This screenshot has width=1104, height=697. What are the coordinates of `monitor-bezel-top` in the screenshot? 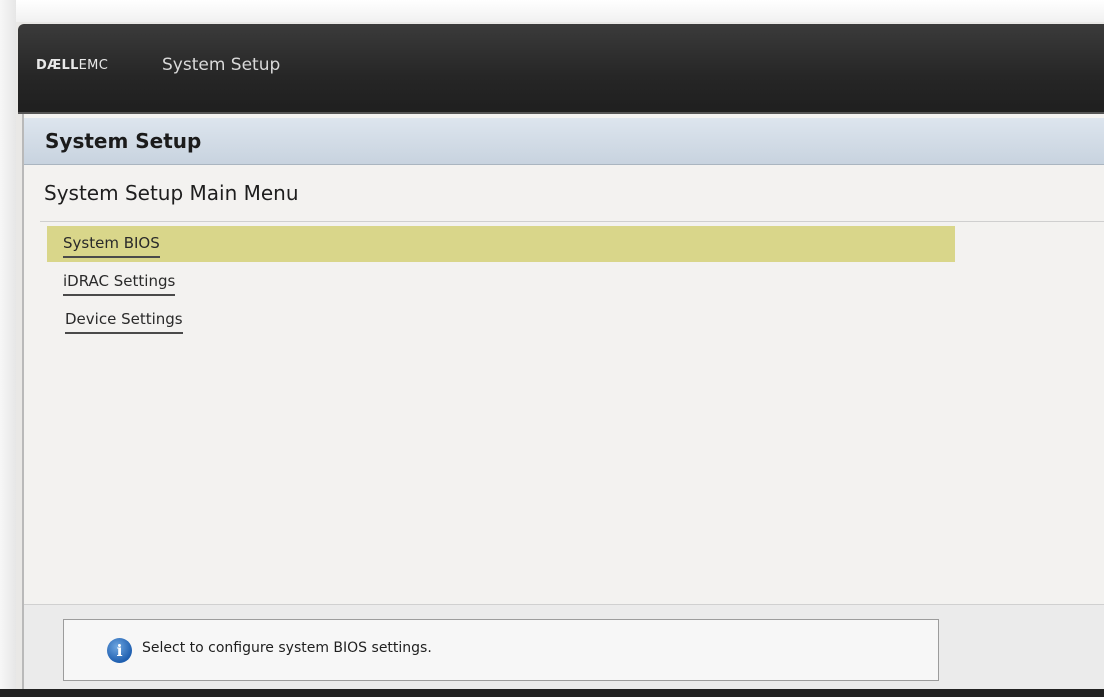 It's located at (552, 11).